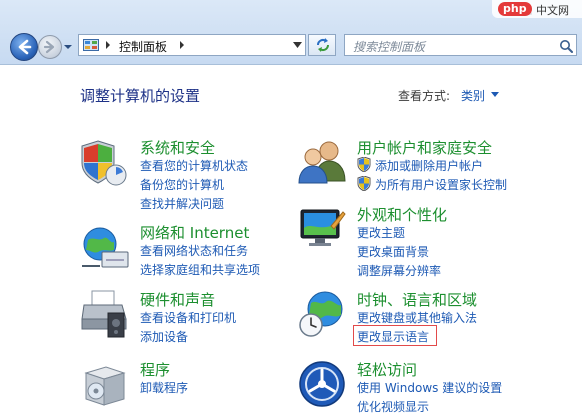 Image resolution: width=582 pixels, height=414 pixels. What do you see at coordinates (566, 46) in the screenshot?
I see `search-icon` at bounding box center [566, 46].